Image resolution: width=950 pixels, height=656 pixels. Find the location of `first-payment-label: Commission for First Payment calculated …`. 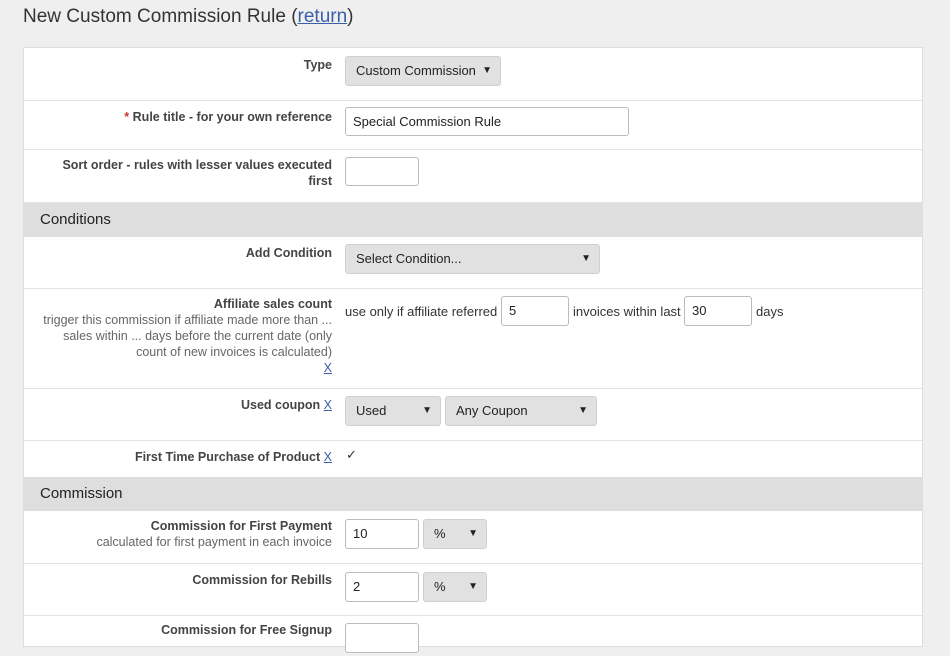

first-payment-label: Commission for First Payment calculated … is located at coordinates (182, 534).